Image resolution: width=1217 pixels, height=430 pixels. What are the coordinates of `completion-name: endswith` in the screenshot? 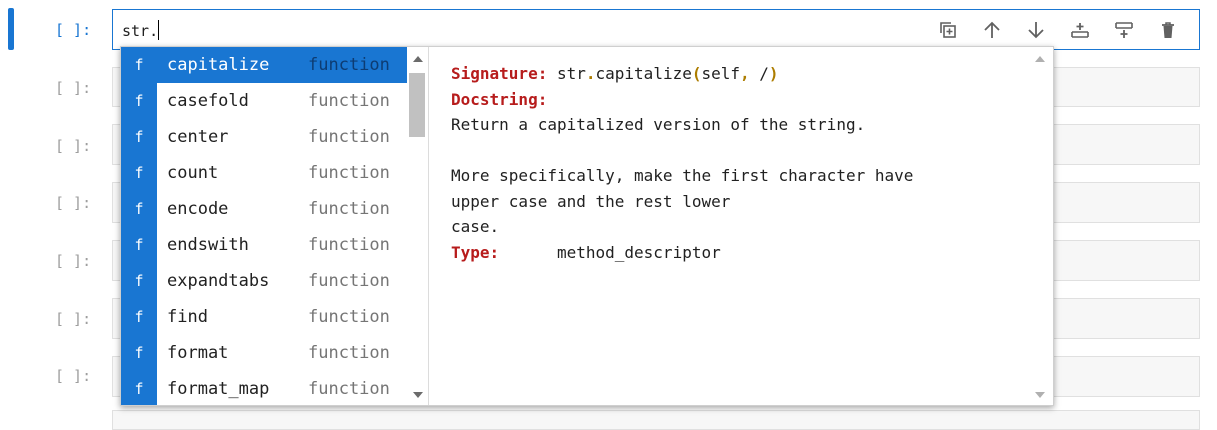 It's located at (208, 245).